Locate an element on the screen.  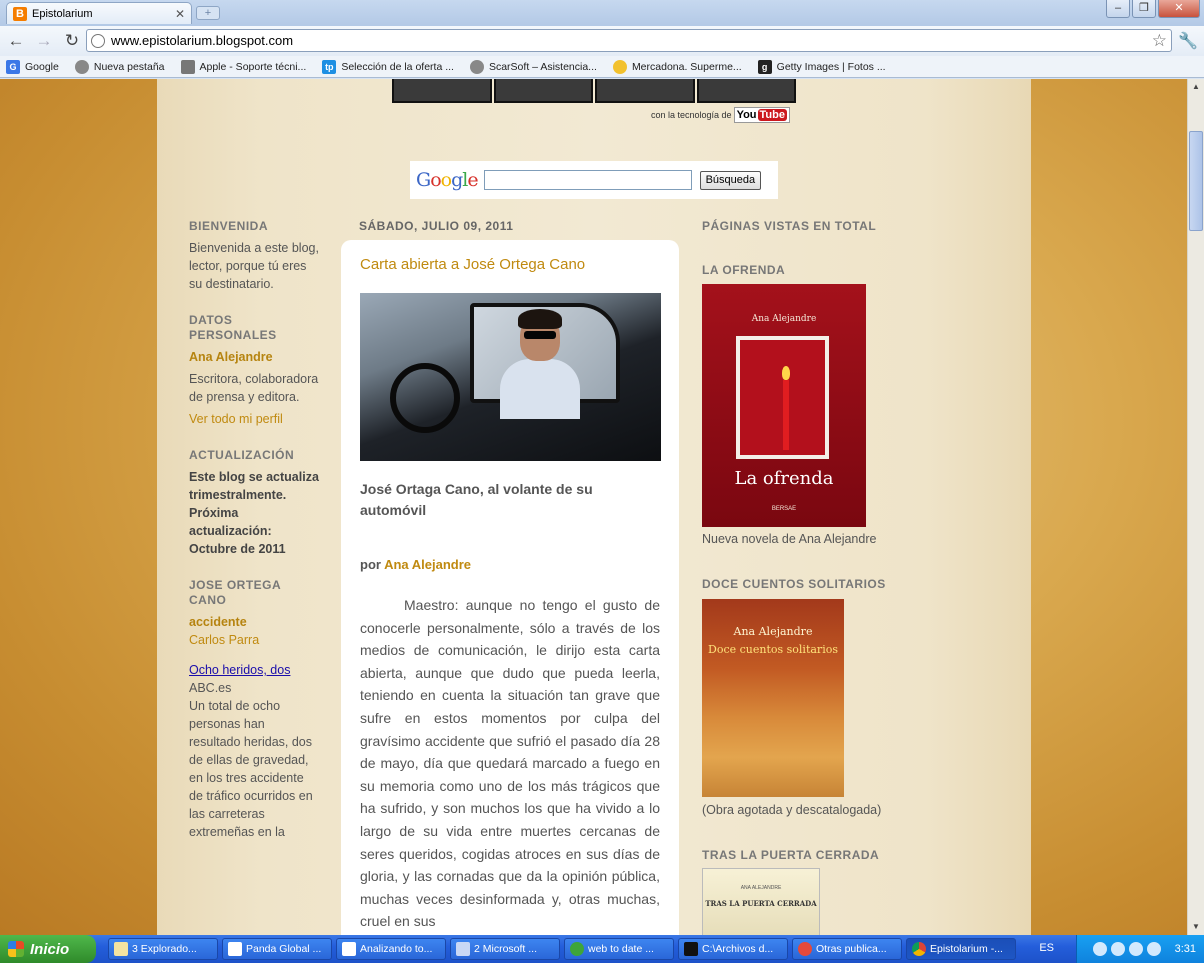
scroll-up-arrow-icon: ▲ is located at coordinates (1196, 87).